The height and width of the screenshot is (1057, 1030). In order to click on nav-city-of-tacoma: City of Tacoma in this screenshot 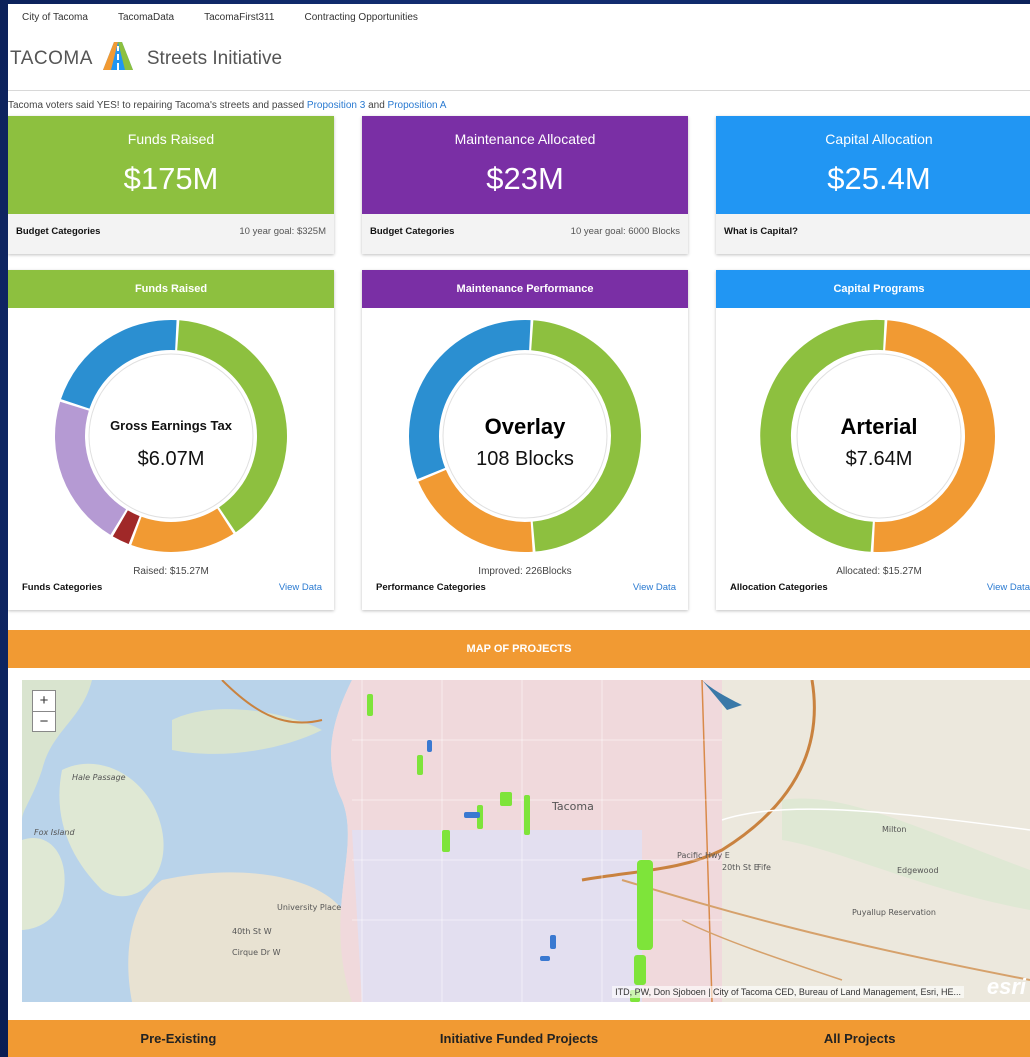, I will do `click(55, 17)`.